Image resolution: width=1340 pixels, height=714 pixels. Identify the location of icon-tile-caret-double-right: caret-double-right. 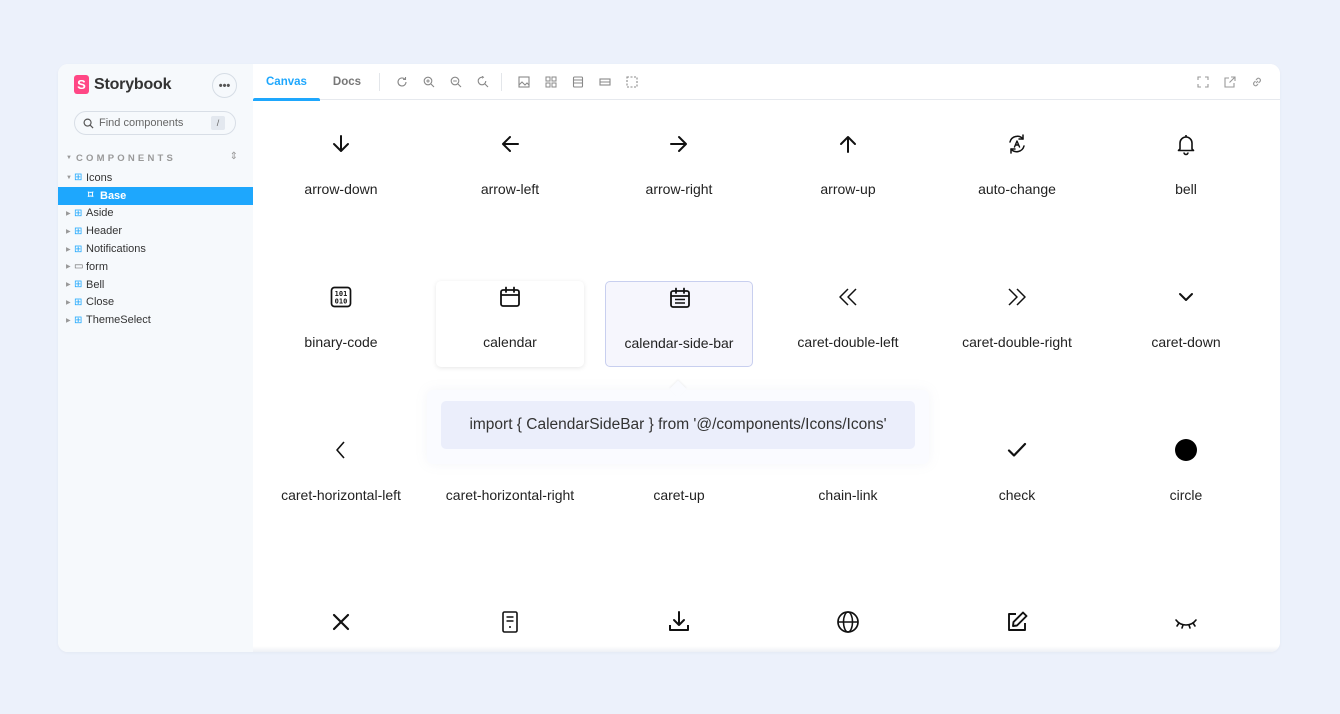
(1017, 324).